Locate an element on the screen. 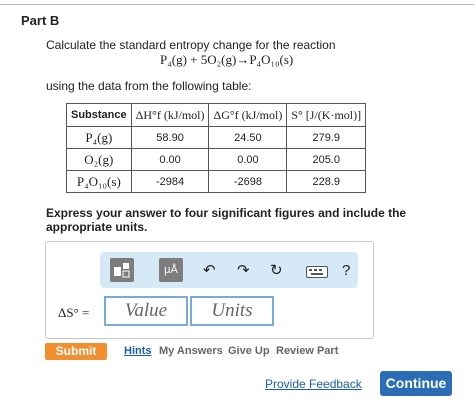 The width and height of the screenshot is (474, 405). top-divider is located at coordinates (237, 4).